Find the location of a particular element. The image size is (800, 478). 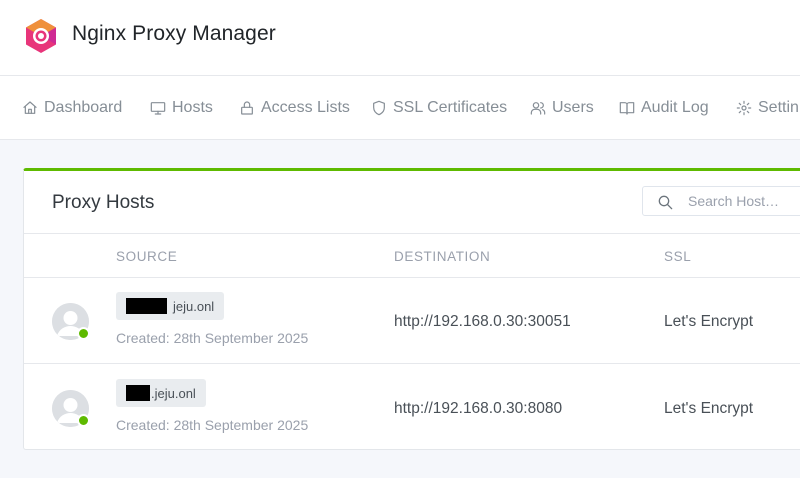

app-title: Nginx Proxy Manager is located at coordinates (174, 34).